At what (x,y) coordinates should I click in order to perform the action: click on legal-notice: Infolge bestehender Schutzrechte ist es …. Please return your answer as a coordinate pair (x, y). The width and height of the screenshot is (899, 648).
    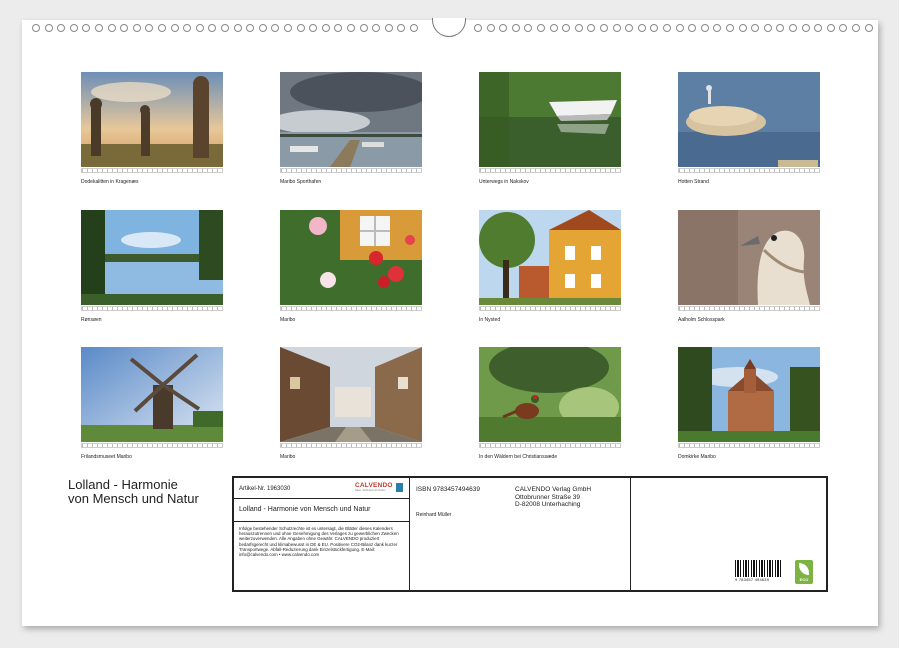
    Looking at the image, I should click on (323, 541).